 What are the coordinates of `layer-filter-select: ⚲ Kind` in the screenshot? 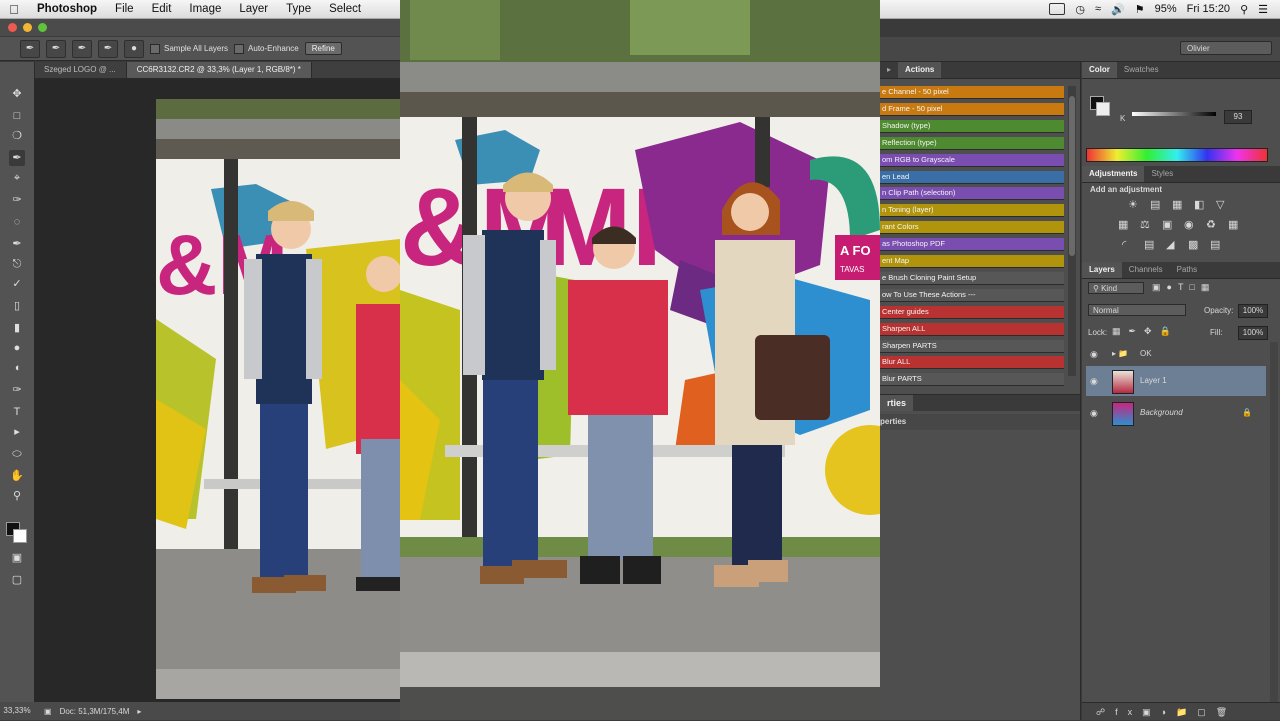 It's located at (1116, 288).